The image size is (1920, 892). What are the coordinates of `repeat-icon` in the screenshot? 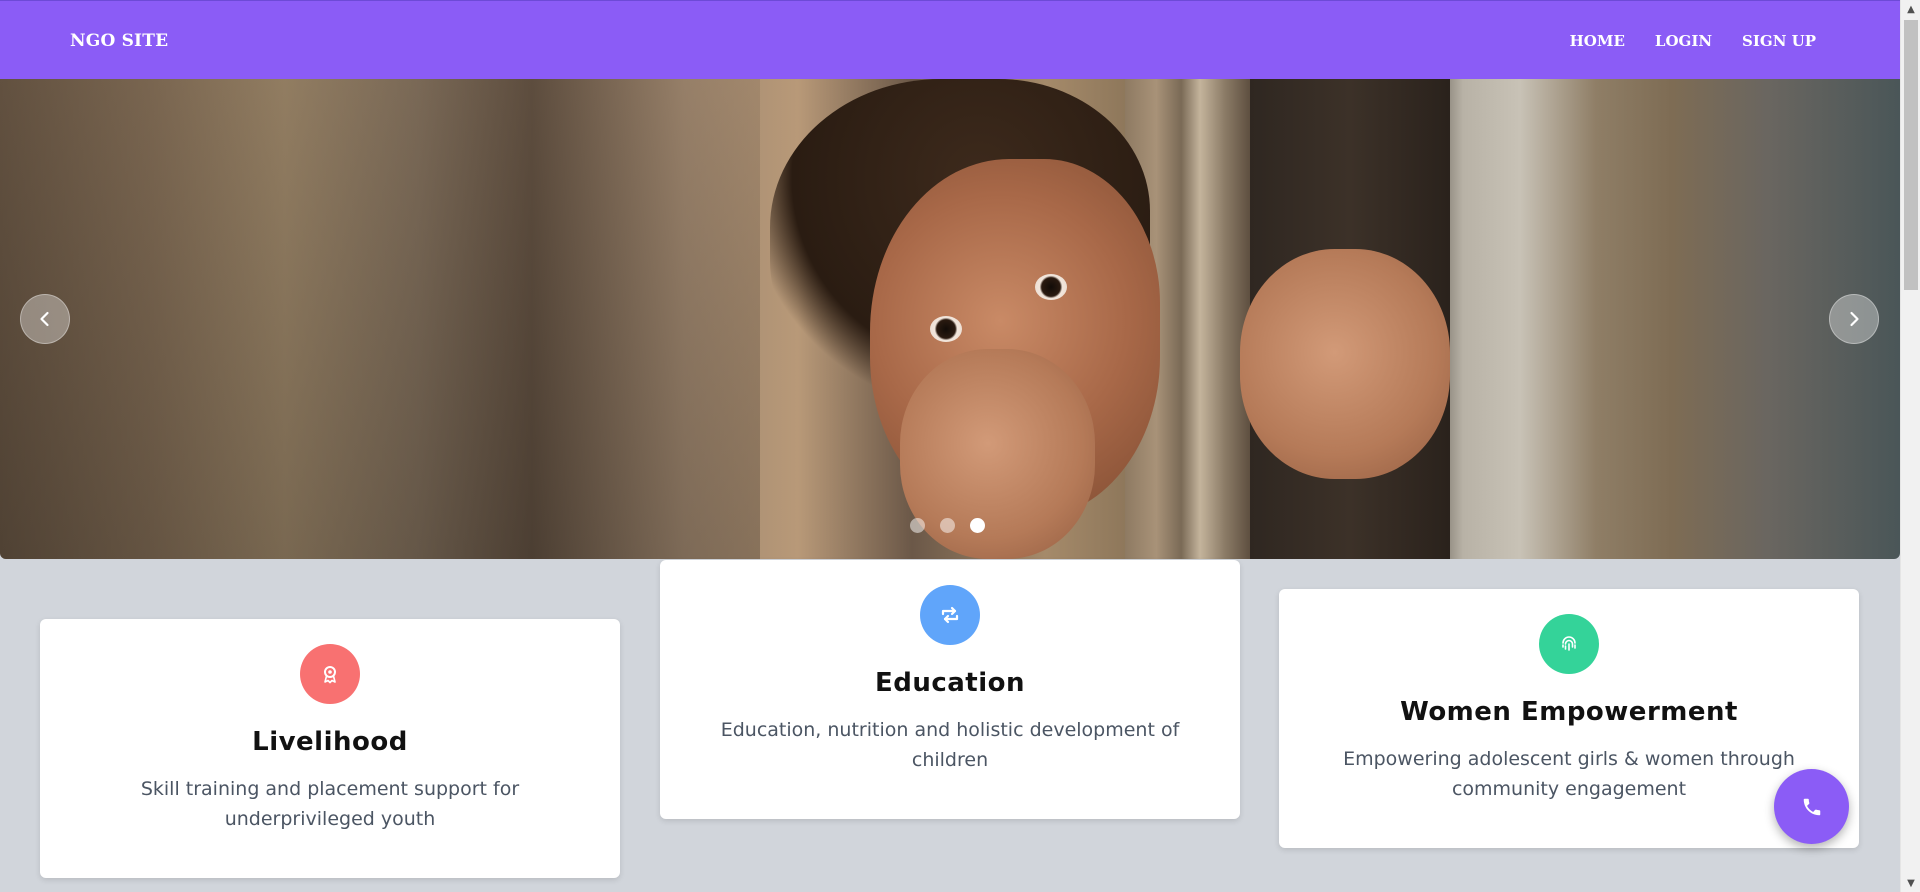 It's located at (950, 615).